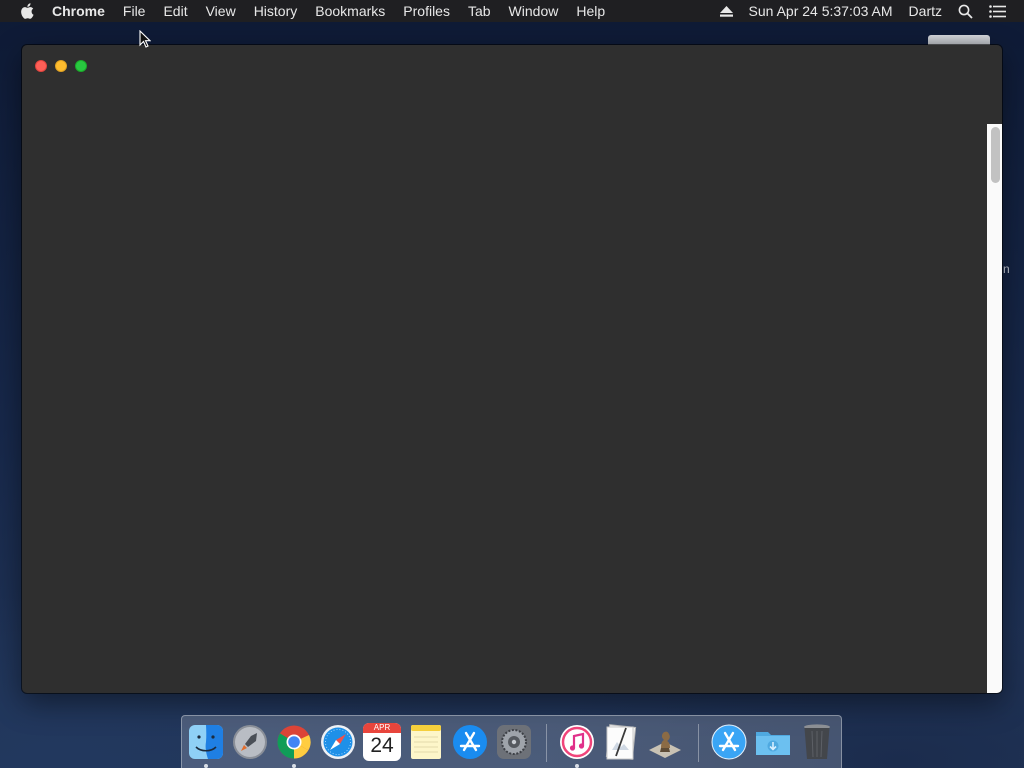  What do you see at coordinates (995, 155) in the screenshot?
I see `scrollbar-thumb` at bounding box center [995, 155].